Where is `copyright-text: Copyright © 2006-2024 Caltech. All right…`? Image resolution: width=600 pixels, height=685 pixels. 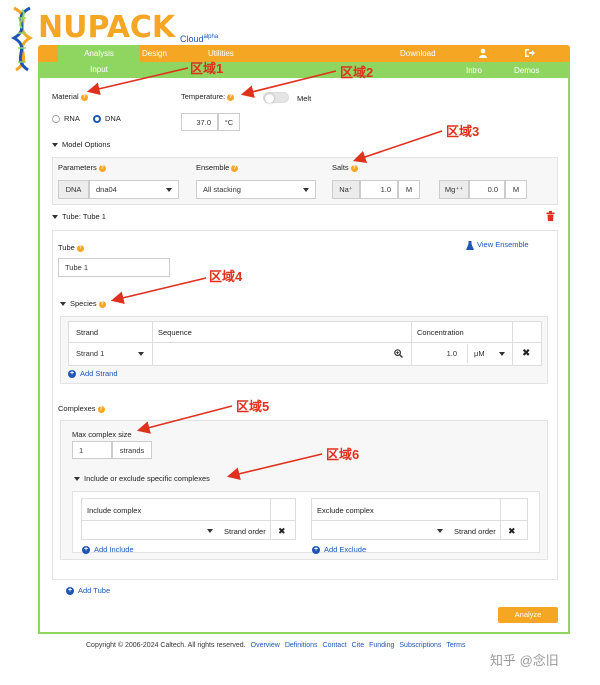 copyright-text: Copyright © 2006-2024 Caltech. All right… is located at coordinates (166, 645).